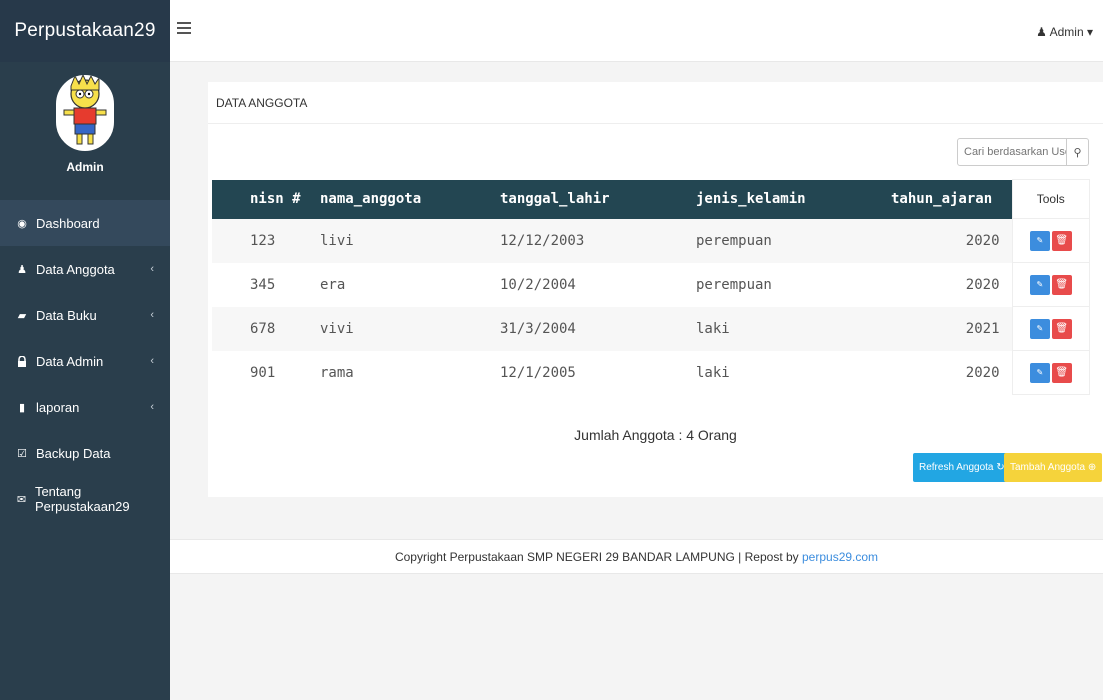  I want to click on refresh-members-button: Refresh Anggota ↻, so click(962, 467).